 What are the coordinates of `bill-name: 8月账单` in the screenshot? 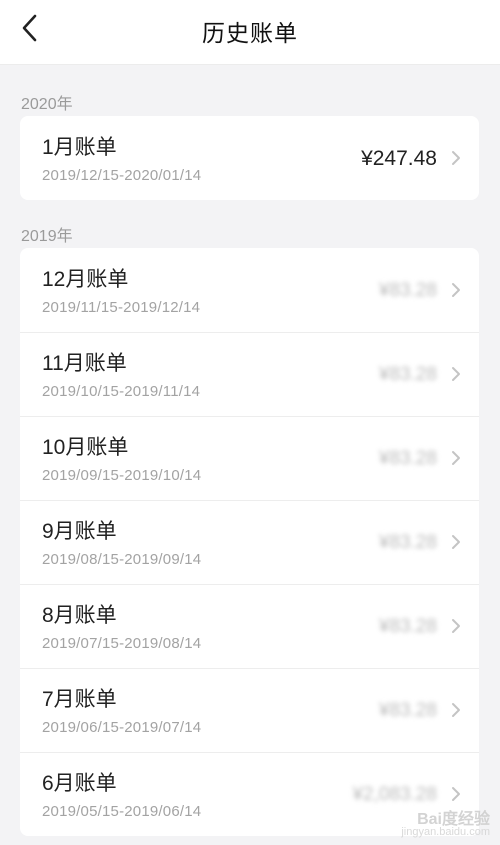 It's located at (79, 615).